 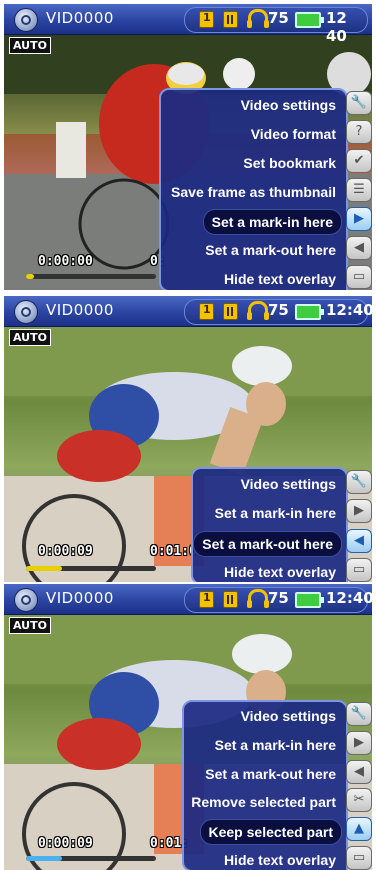 I want to click on menu-icon-column: 🔧 ▶ ◀ ▭, so click(x=359, y=524).